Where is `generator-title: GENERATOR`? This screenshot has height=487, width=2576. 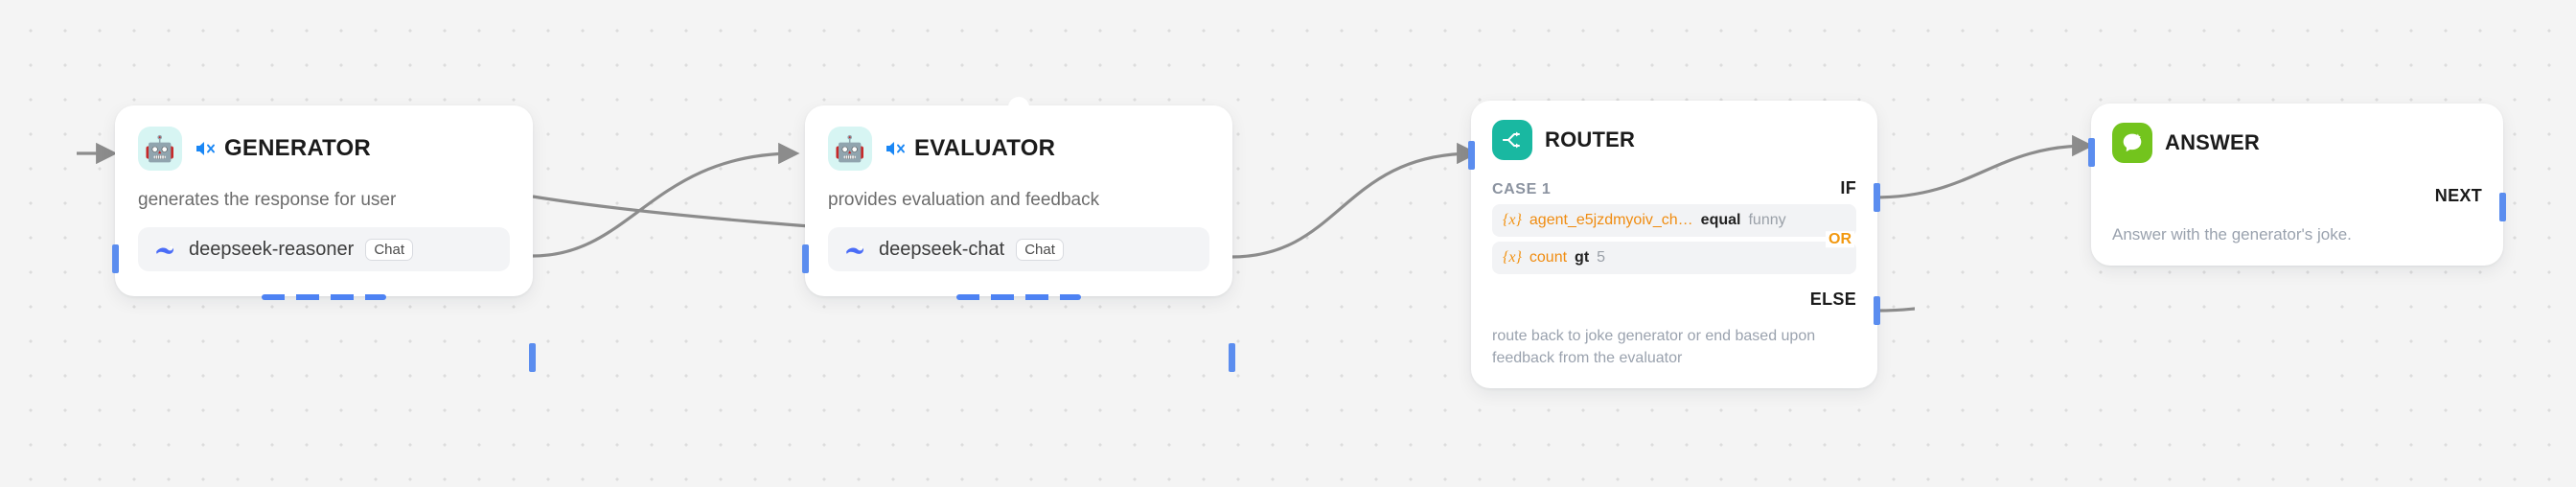
generator-title: GENERATOR is located at coordinates (297, 148).